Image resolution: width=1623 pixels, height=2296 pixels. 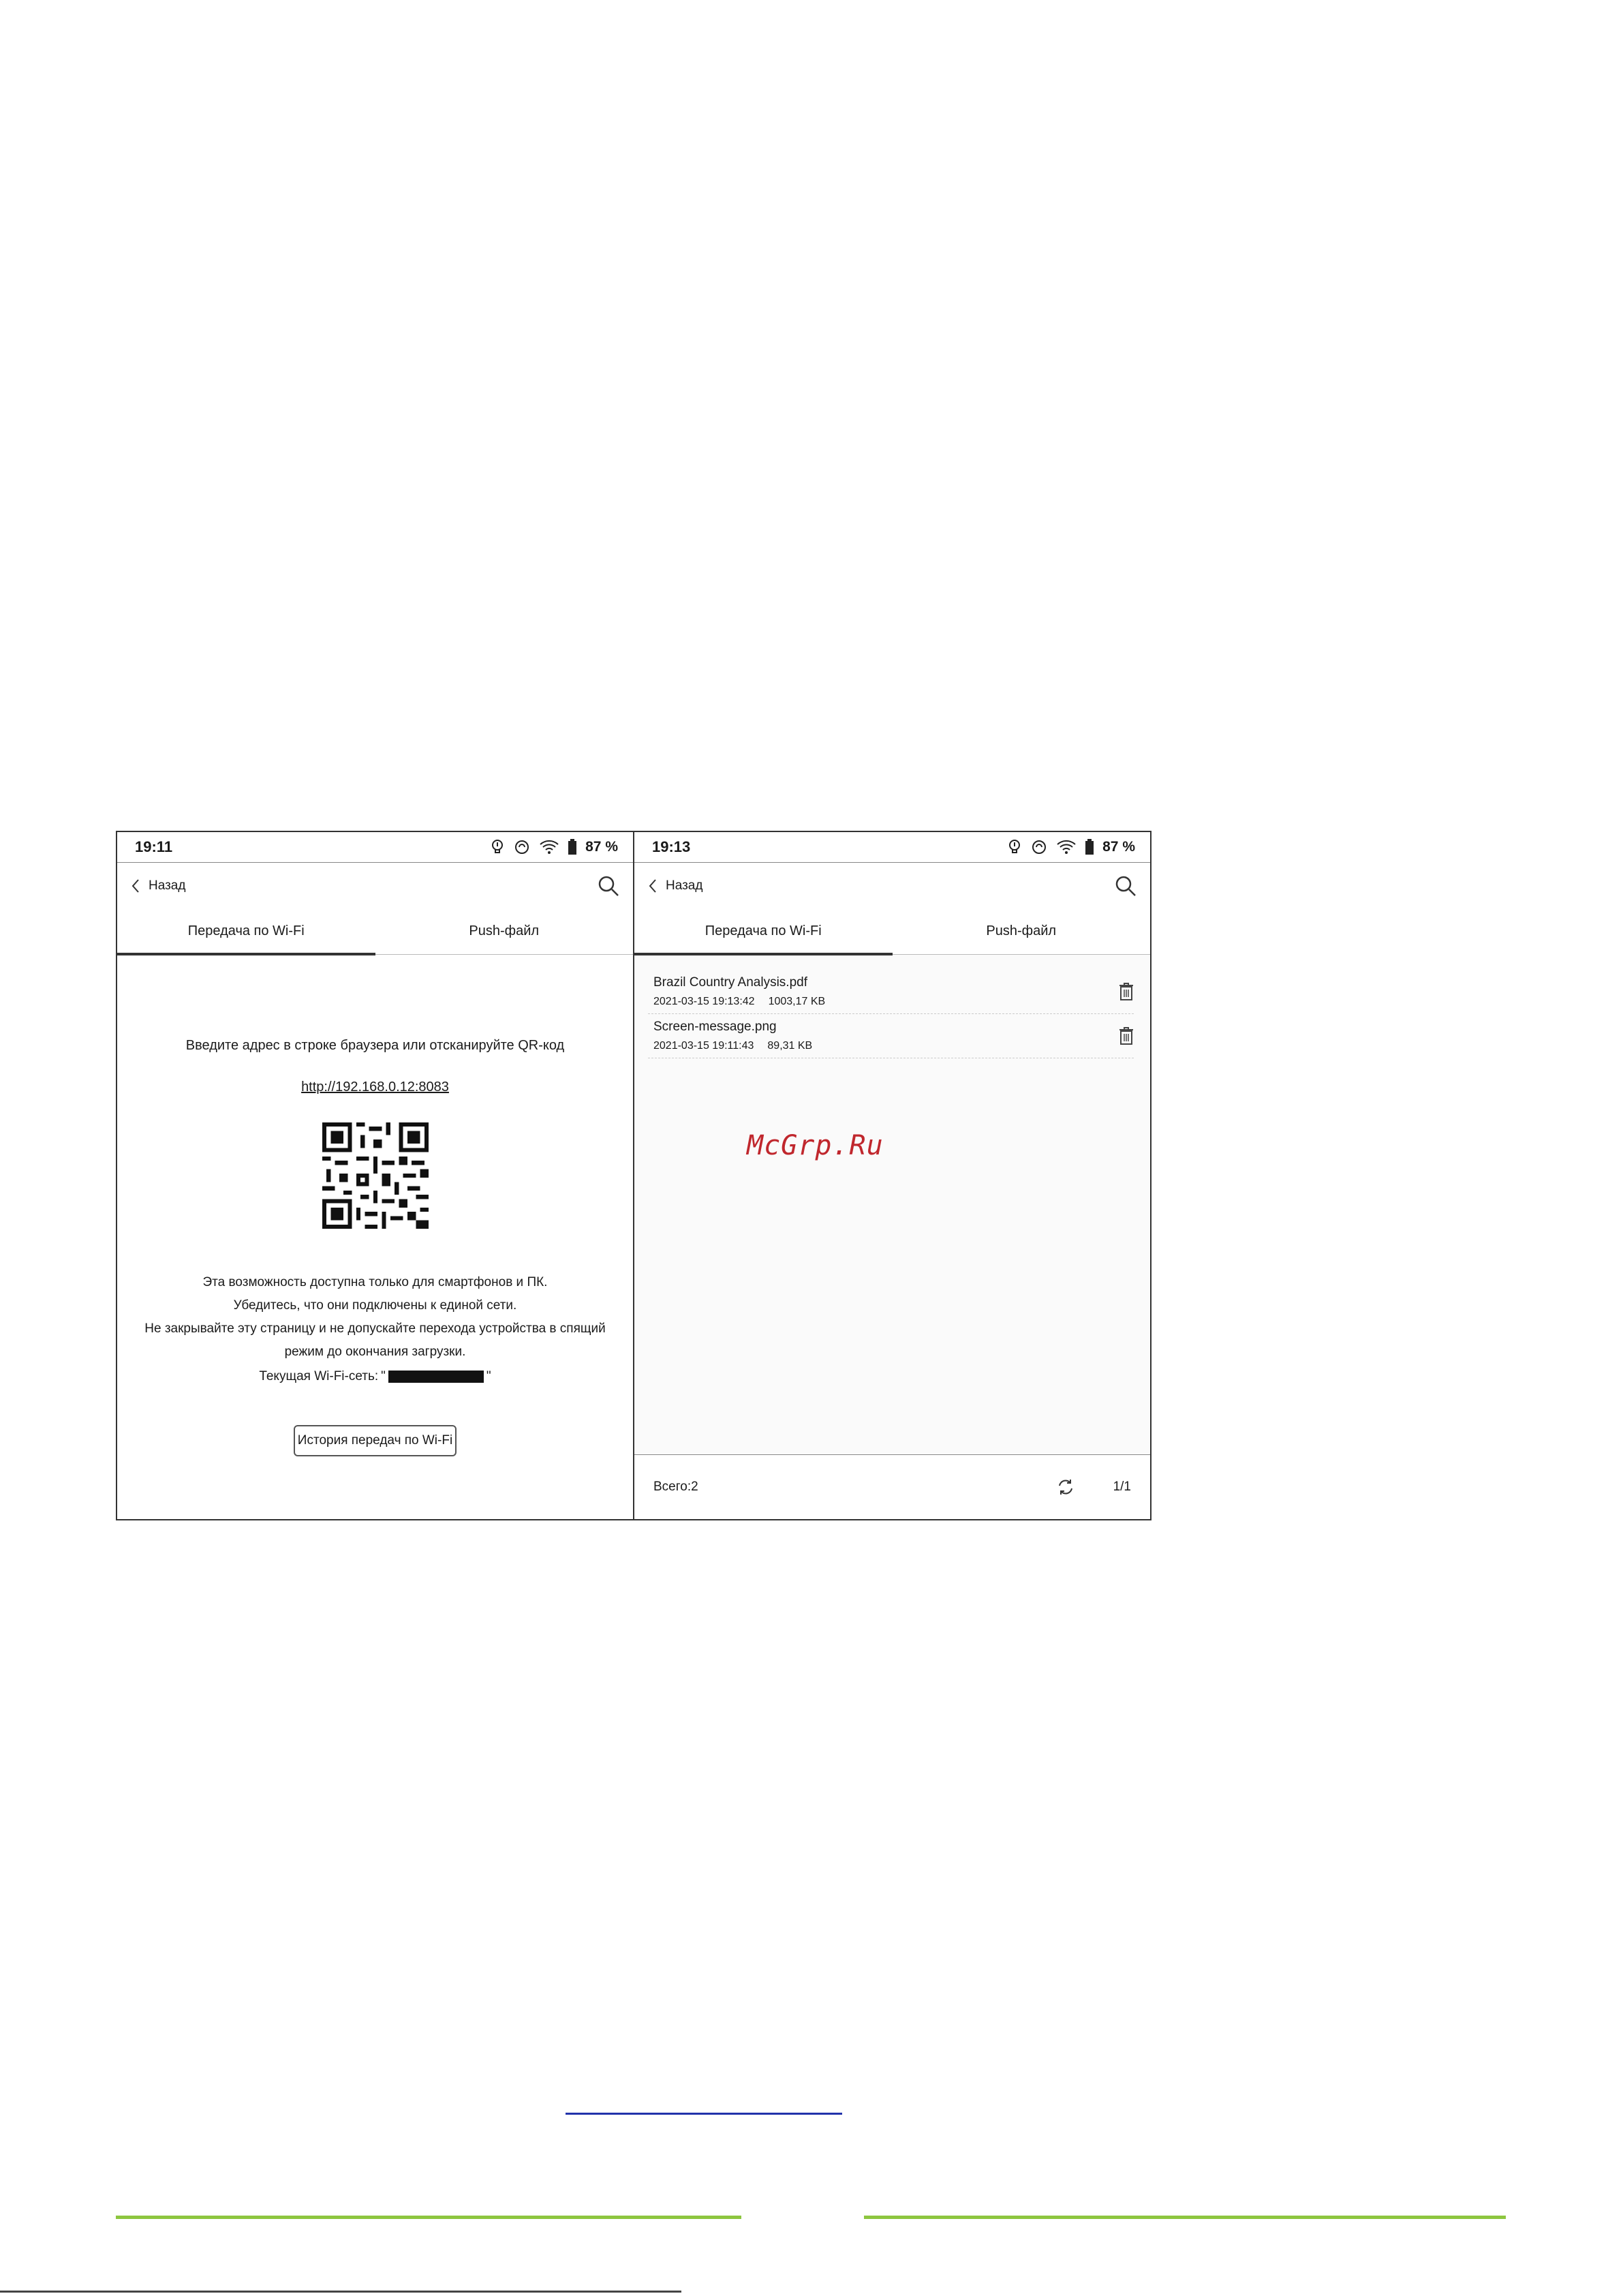 I want to click on status-time: 19:11, so click(x=154, y=846).